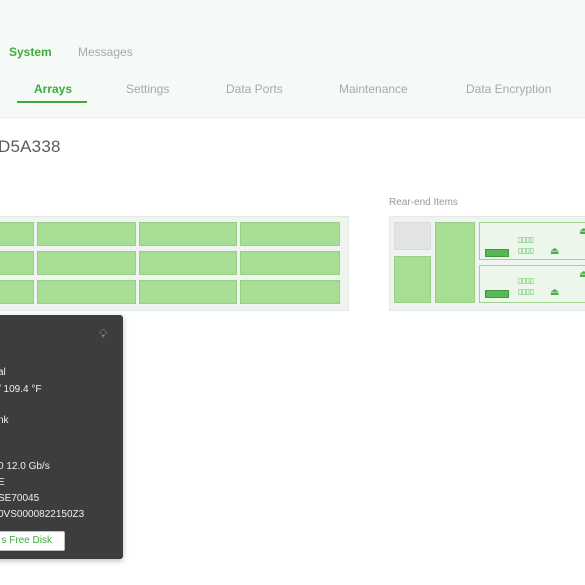 This screenshot has width=585, height=585. Describe the element at coordinates (42, 514) in the screenshot. I see `tooltip-line: 0VS0000822150Z3` at that location.